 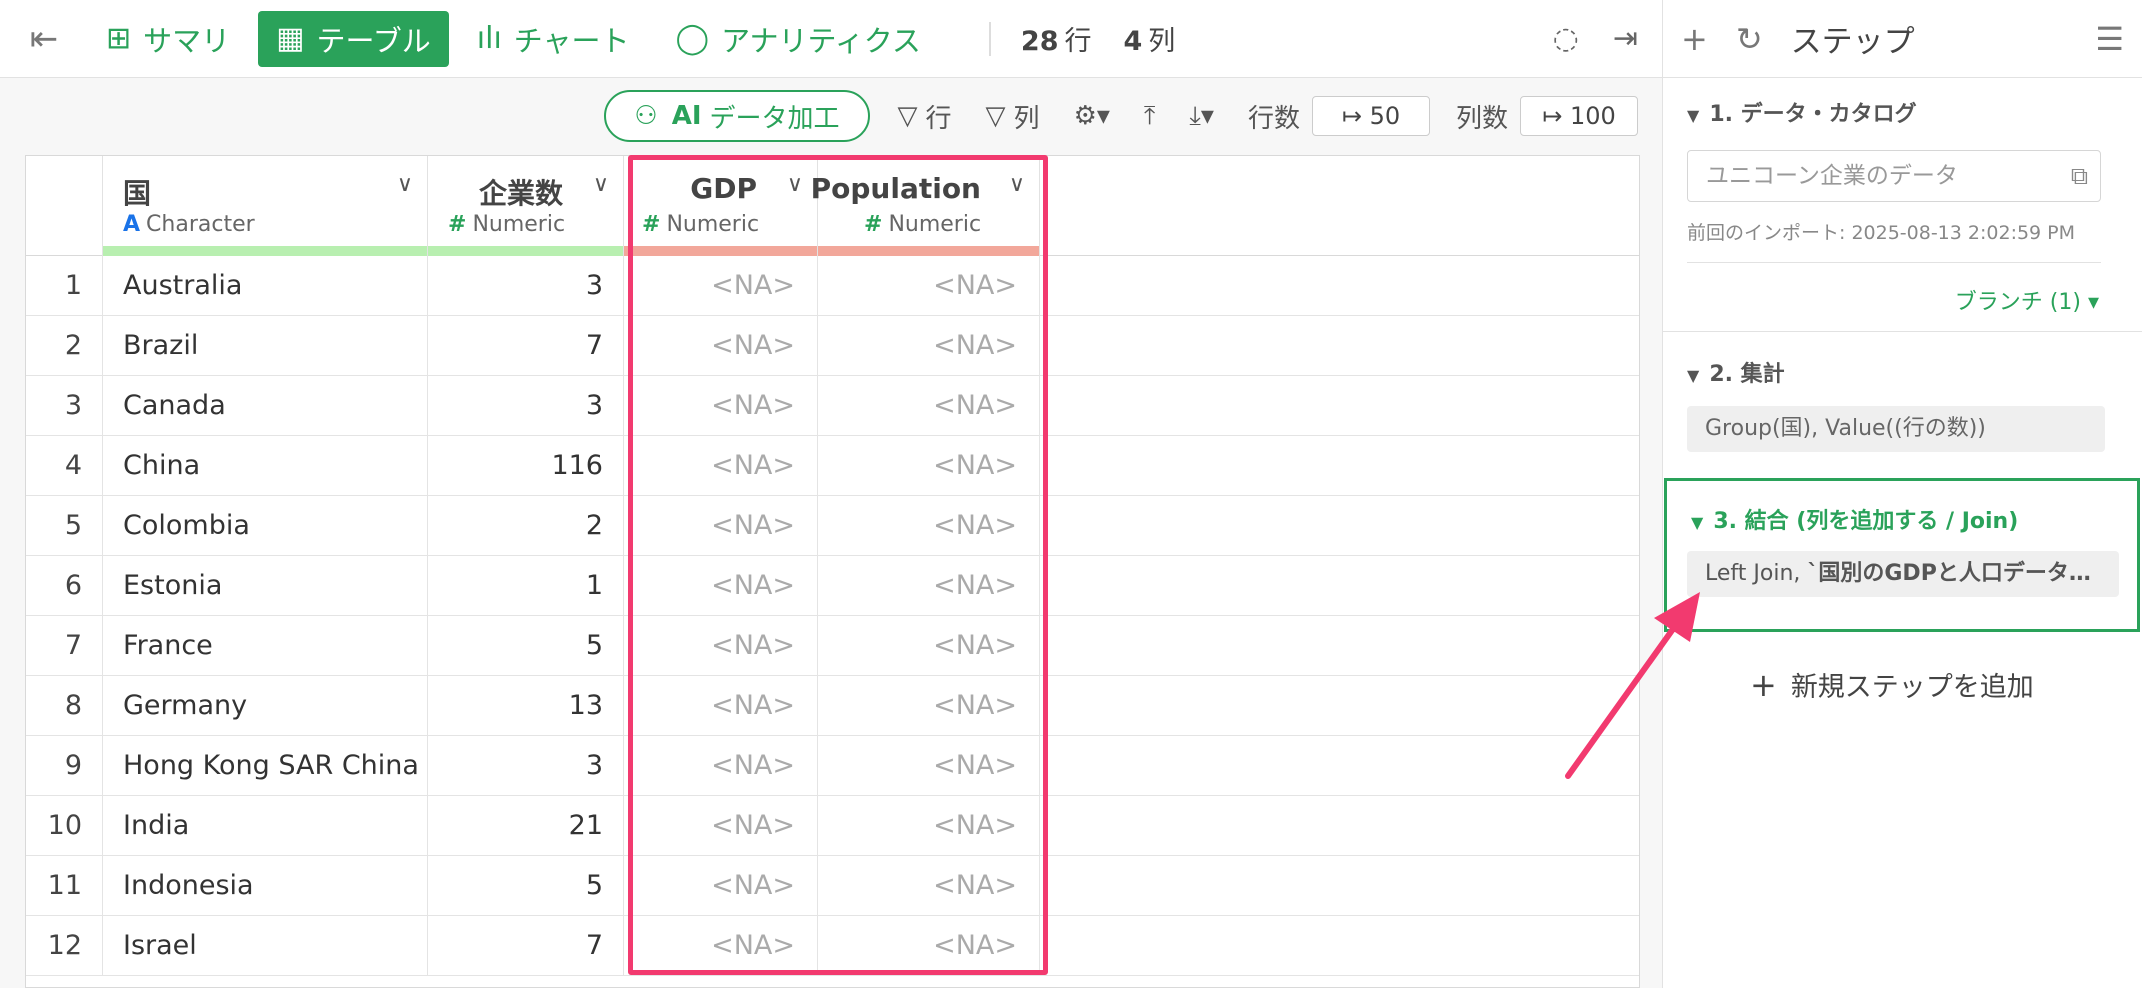 What do you see at coordinates (64, 406) in the screenshot?
I see `row-index: 3` at bounding box center [64, 406].